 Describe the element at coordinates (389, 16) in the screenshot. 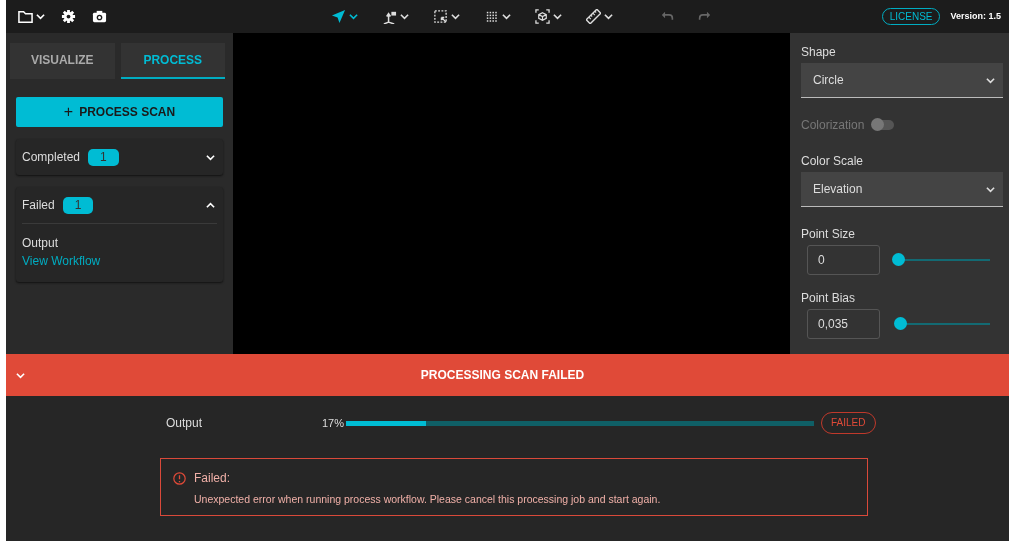

I see `transform-axes-icon` at that location.